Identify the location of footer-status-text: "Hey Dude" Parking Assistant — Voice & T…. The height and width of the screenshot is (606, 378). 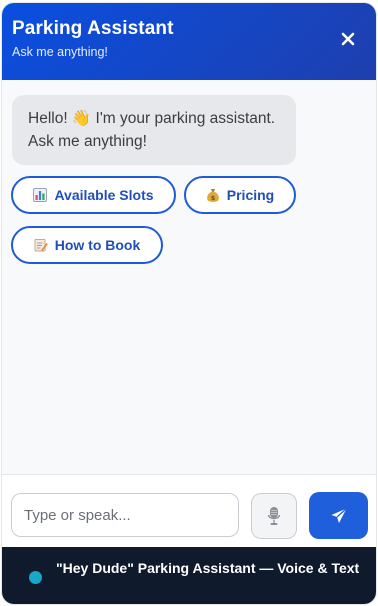
(208, 568).